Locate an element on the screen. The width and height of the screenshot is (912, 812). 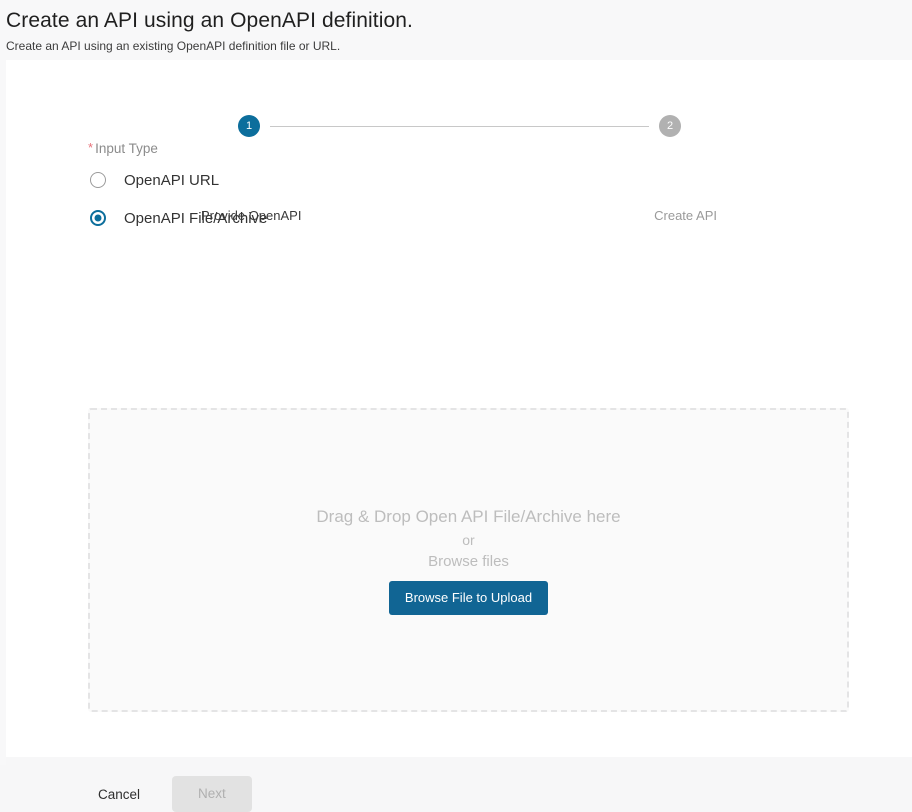
radio-label-openapi-url: OpenAPI URL is located at coordinates (172, 180).